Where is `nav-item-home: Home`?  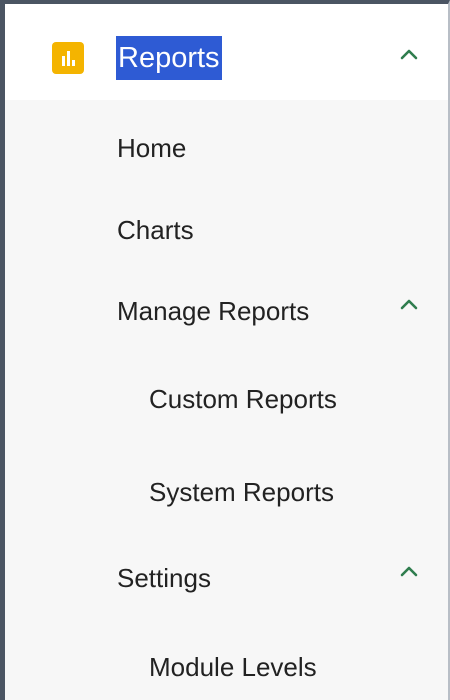 nav-item-home: Home is located at coordinates (151, 148).